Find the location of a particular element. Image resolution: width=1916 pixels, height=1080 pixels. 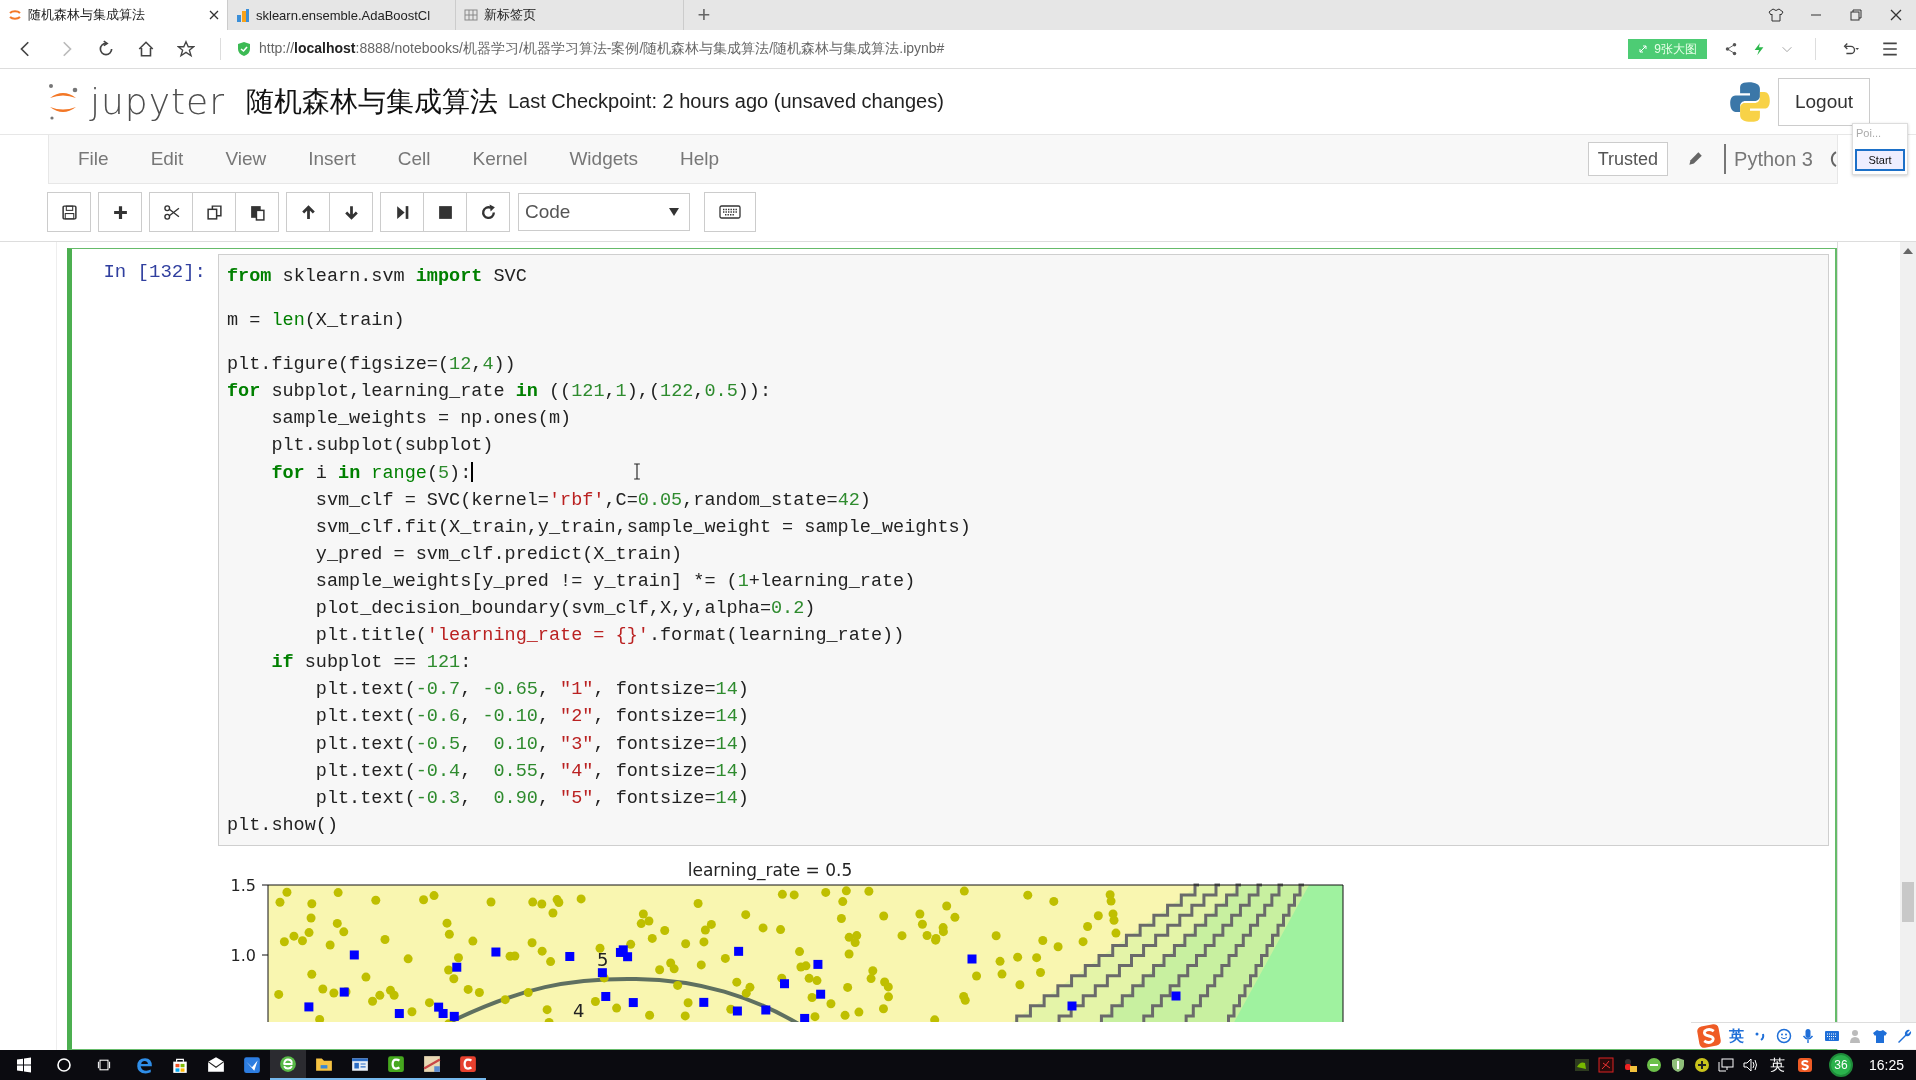

volume-icon is located at coordinates (1749, 1065).